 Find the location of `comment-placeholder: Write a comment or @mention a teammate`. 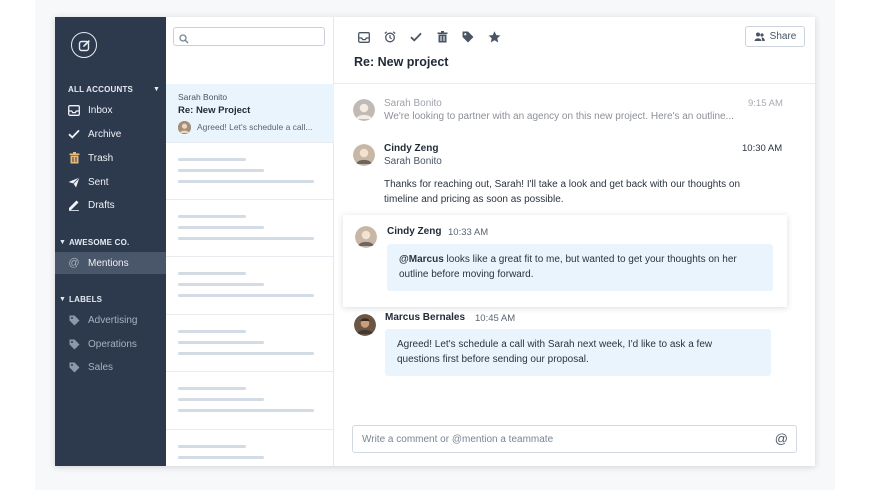

comment-placeholder: Write a comment or @mention a teammate is located at coordinates (458, 439).